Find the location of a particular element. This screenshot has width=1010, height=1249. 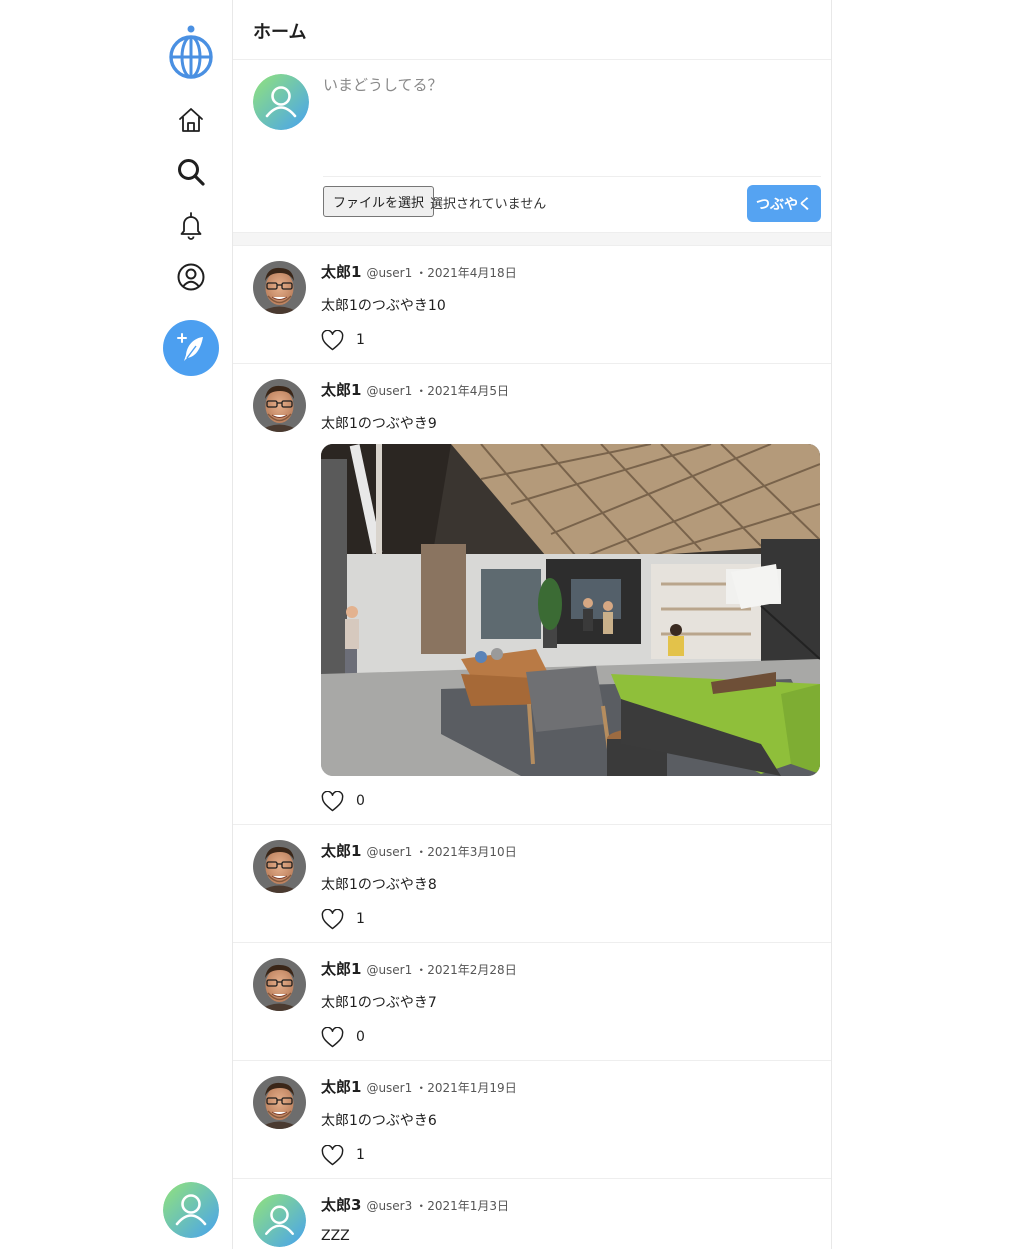

composer-divider is located at coordinates (572, 176).